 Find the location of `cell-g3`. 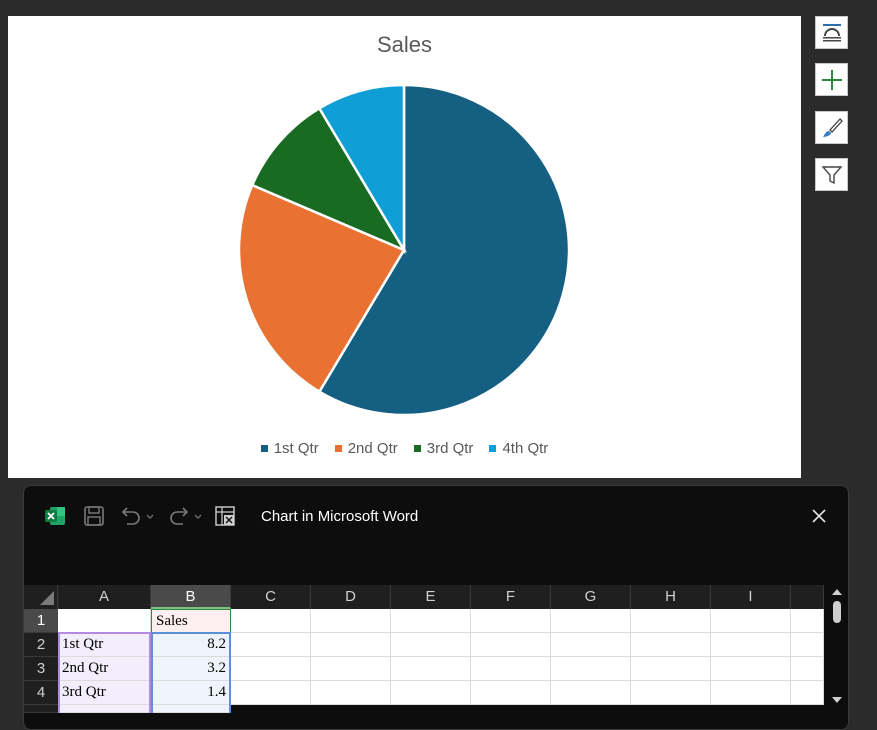

cell-g3 is located at coordinates (591, 669).